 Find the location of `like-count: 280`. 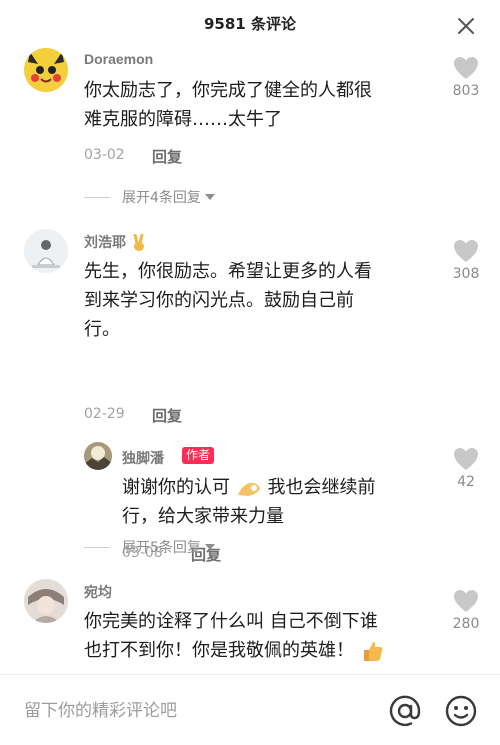

like-count: 280 is located at coordinates (466, 624).